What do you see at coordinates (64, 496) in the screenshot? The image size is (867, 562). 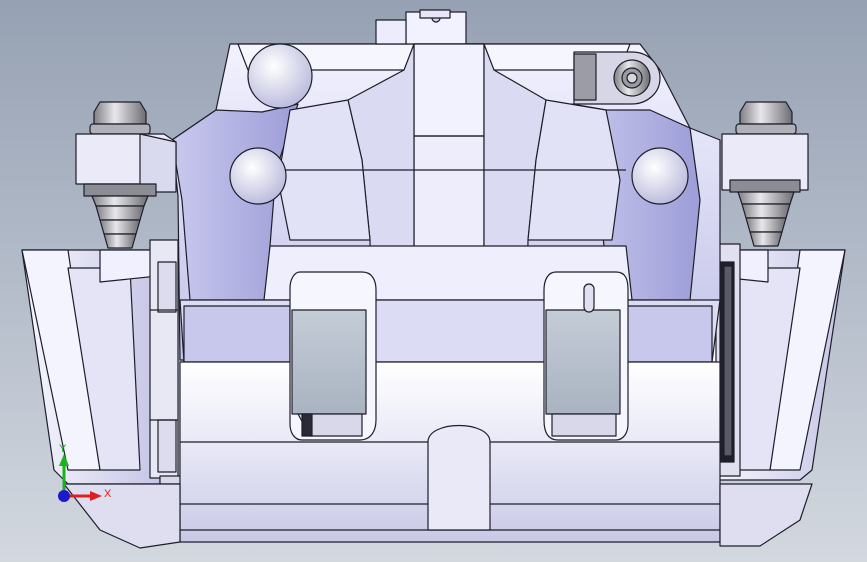 I see `z-axis-dot` at bounding box center [64, 496].